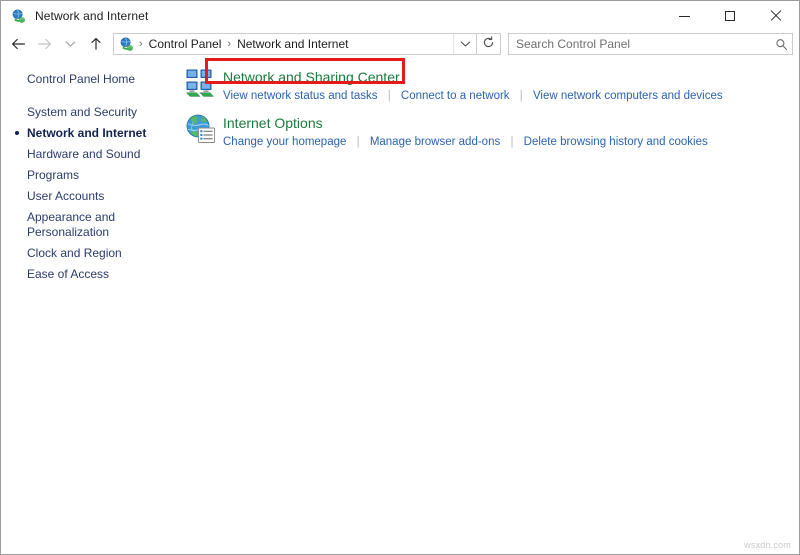 The height and width of the screenshot is (555, 800). I want to click on refresh-icon, so click(488, 44).